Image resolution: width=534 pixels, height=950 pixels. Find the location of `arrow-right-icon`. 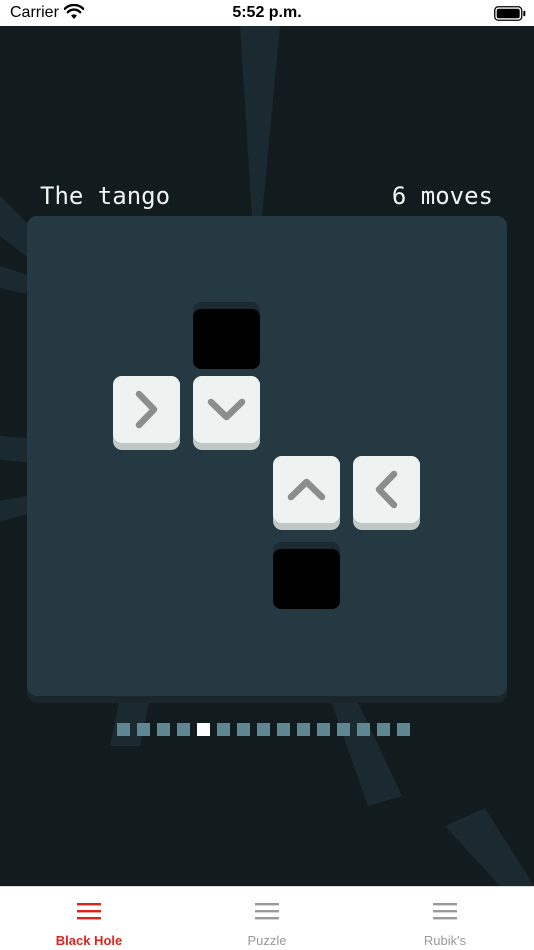

arrow-right-icon is located at coordinates (146, 409).